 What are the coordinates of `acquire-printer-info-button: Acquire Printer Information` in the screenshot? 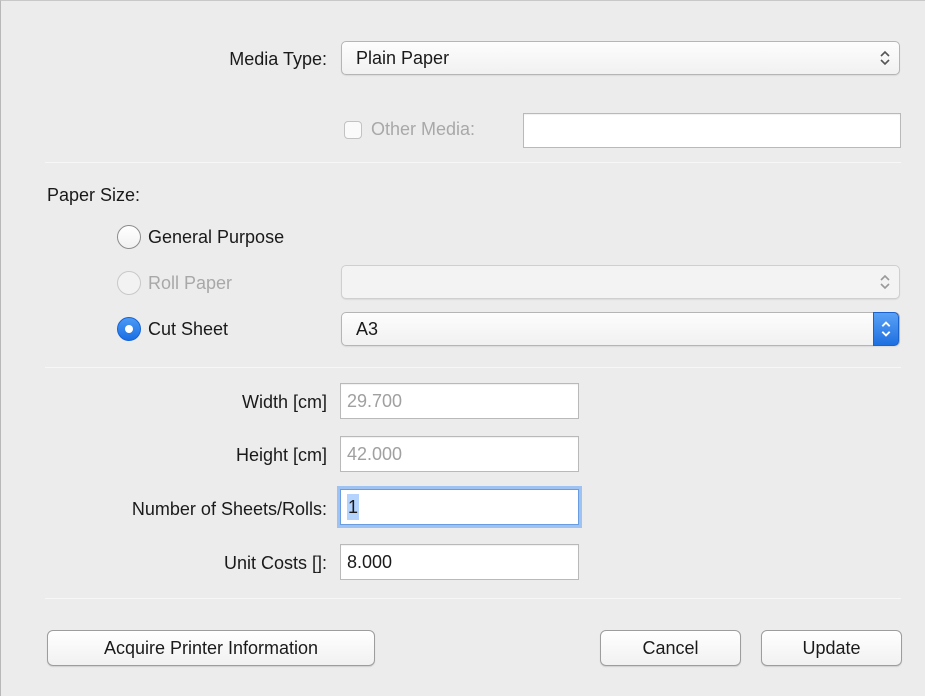 It's located at (211, 648).